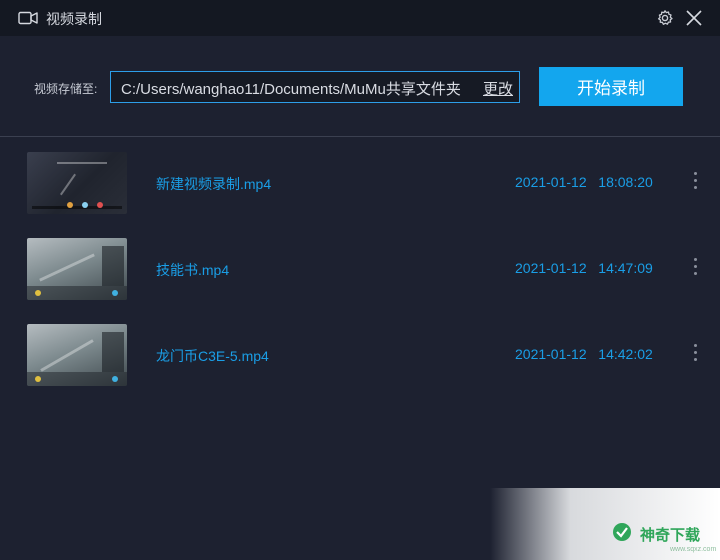 The image size is (720, 560). Describe the element at coordinates (28, 18) in the screenshot. I see `video-camera-icon` at that location.